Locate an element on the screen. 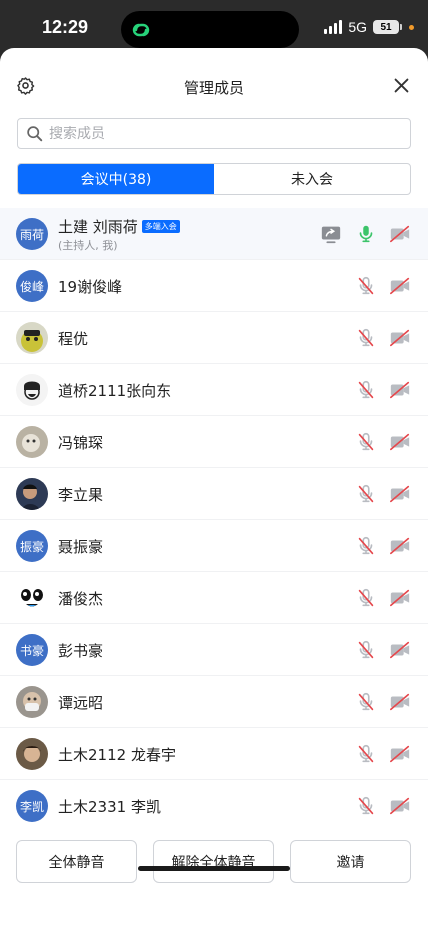 Image resolution: width=428 pixels, height=929 pixels. participant-row: 程优 is located at coordinates (214, 338).